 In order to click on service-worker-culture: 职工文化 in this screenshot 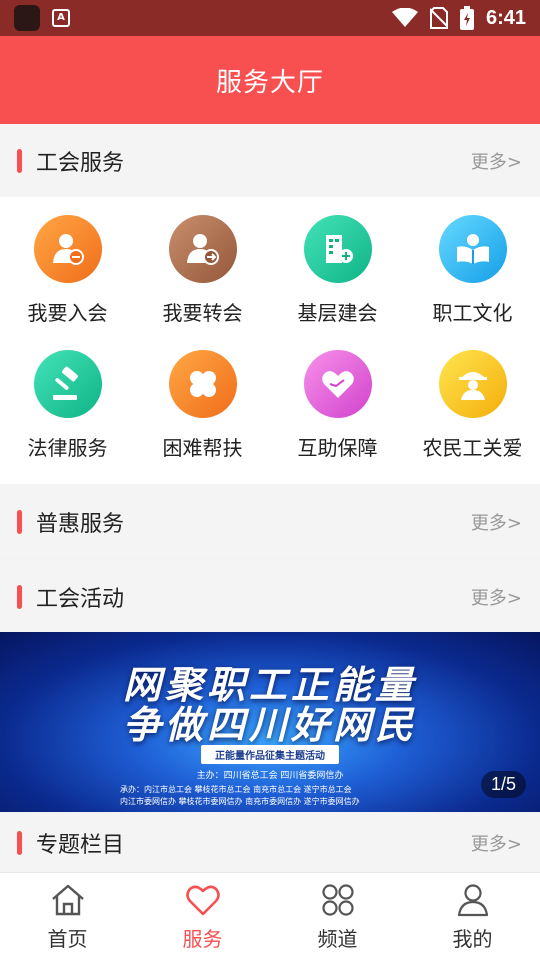, I will do `click(472, 270)`.